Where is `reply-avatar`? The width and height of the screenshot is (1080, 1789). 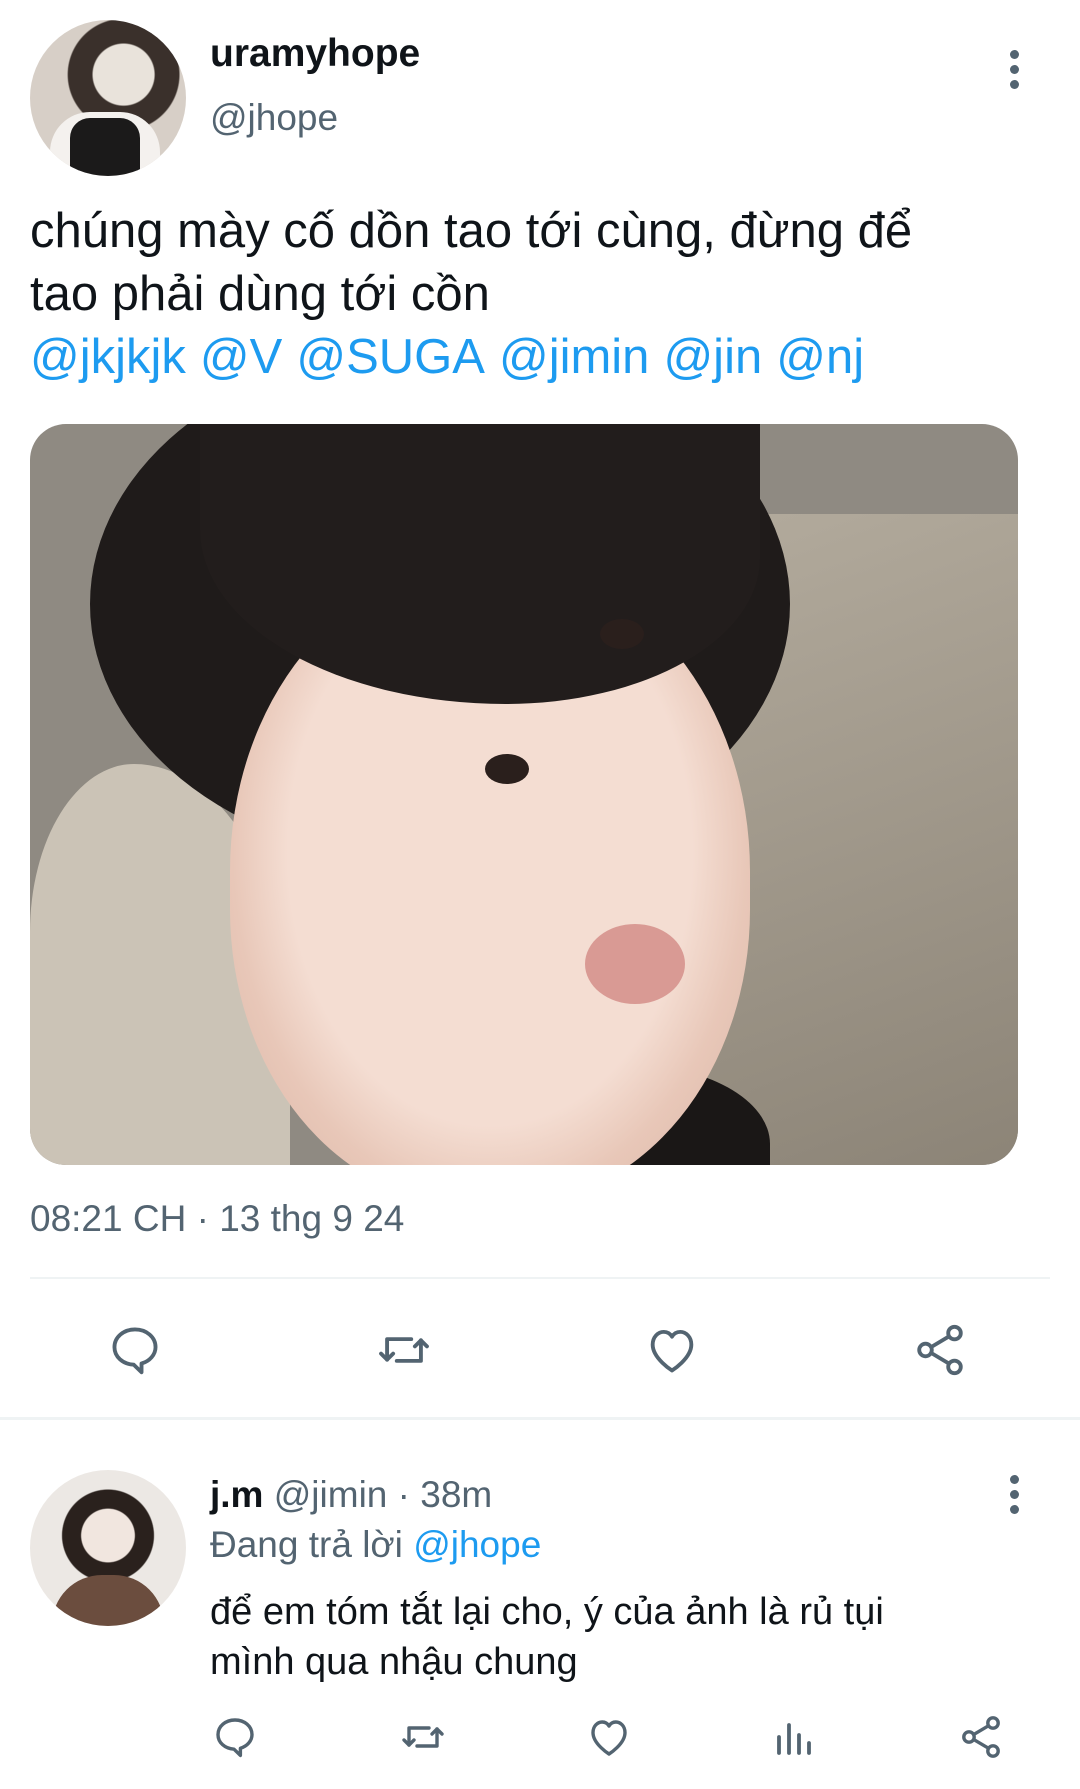 reply-avatar is located at coordinates (108, 1548).